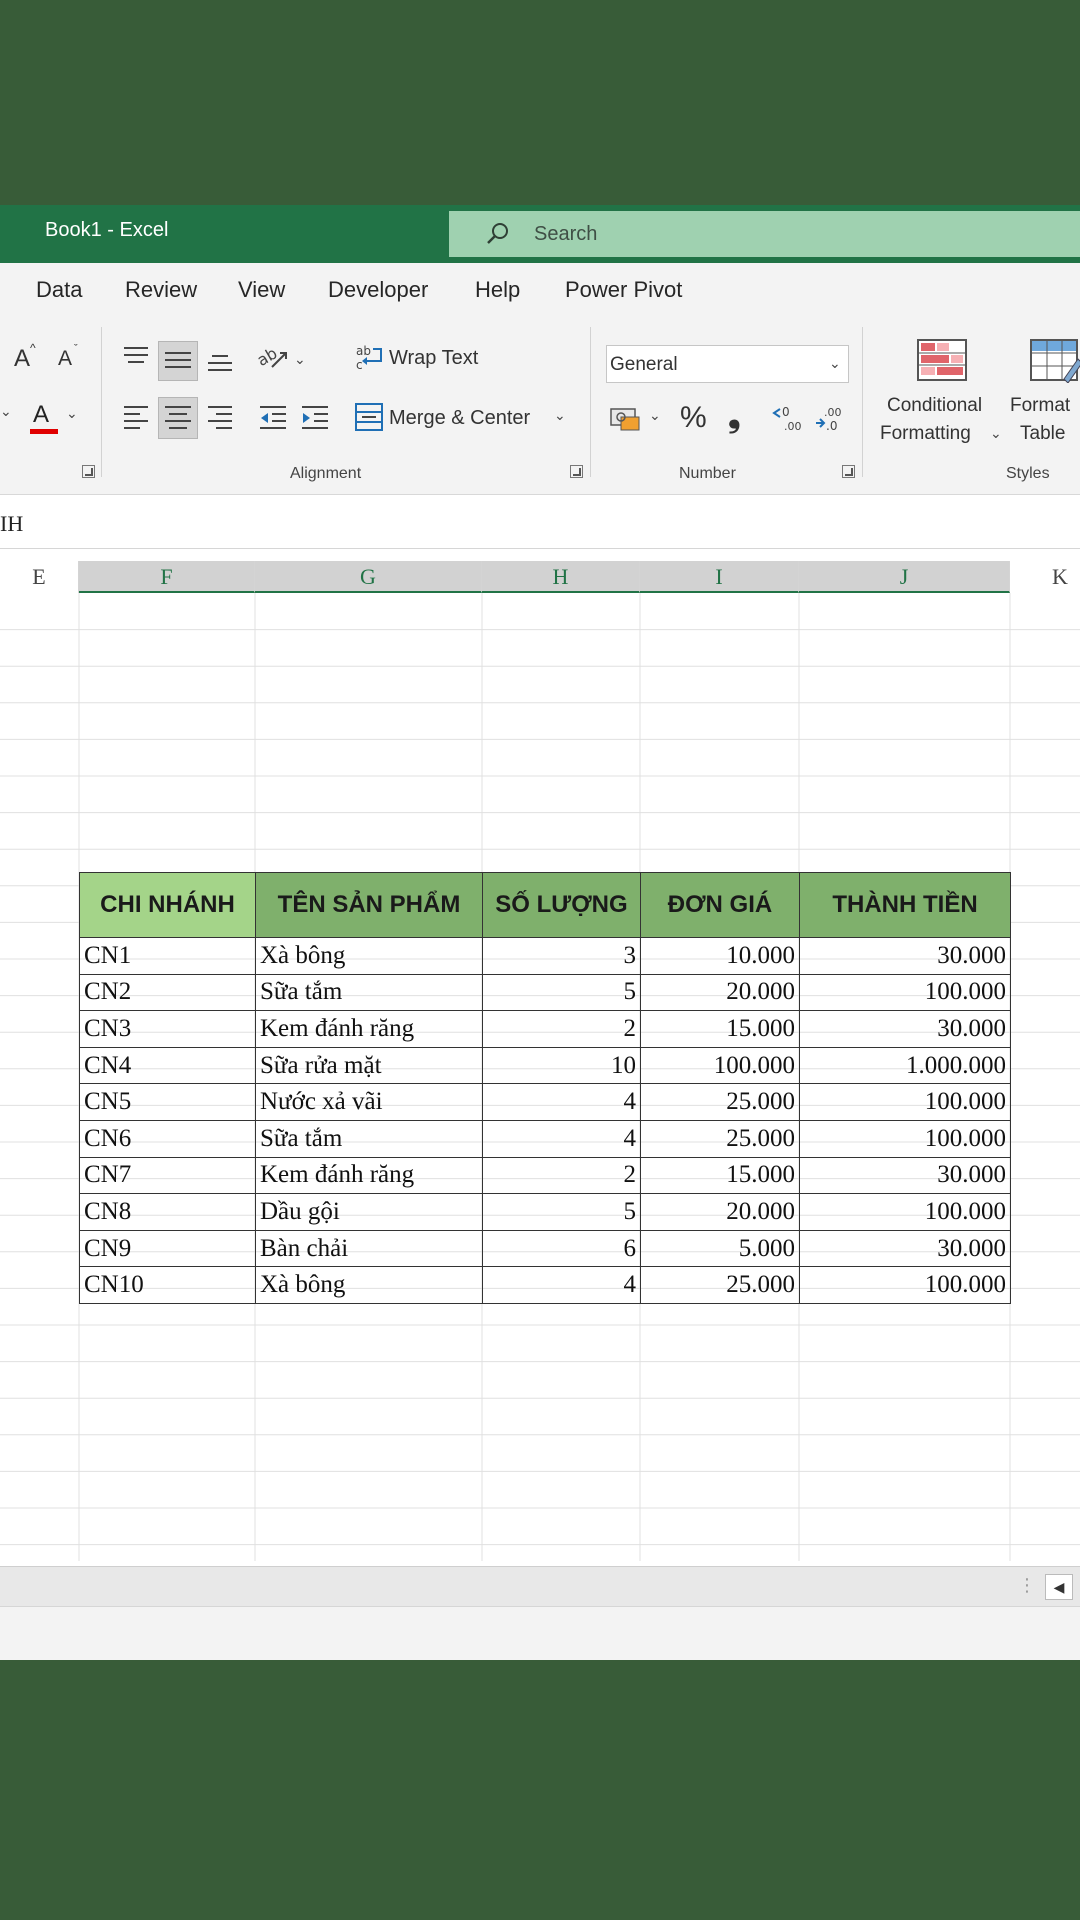 This screenshot has width=1080, height=1920. Describe the element at coordinates (943, 393) in the screenshot. I see `conditional-formatting-button: Conditional Formatting ⌄` at that location.